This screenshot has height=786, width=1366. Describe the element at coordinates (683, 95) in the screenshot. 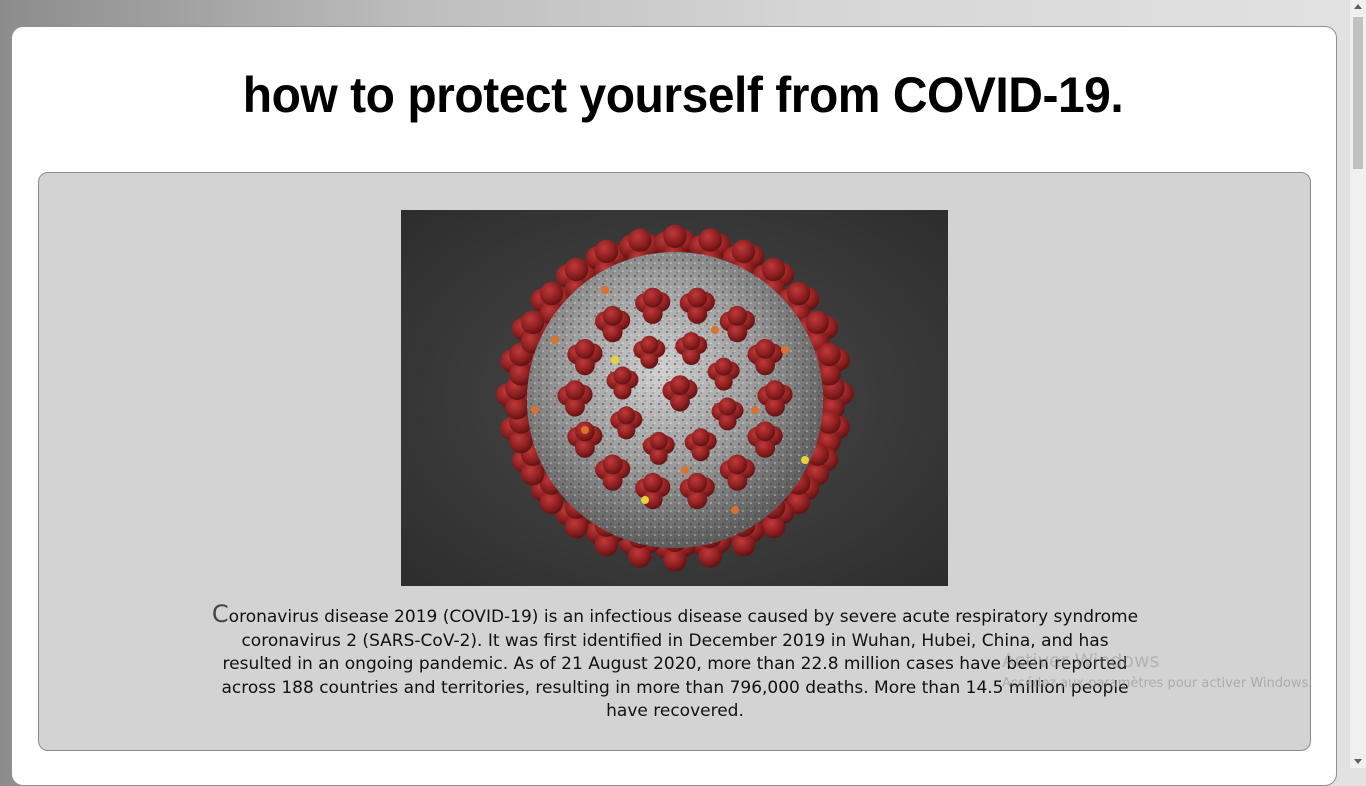

I see `page-title: how to protect yourself from COVID-19.` at that location.